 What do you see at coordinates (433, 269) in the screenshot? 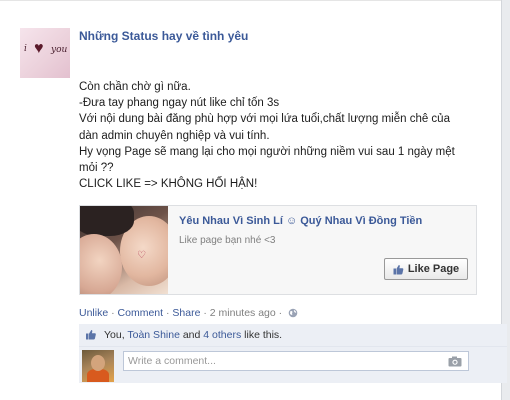
I see `like-page-label: Like Page` at bounding box center [433, 269].